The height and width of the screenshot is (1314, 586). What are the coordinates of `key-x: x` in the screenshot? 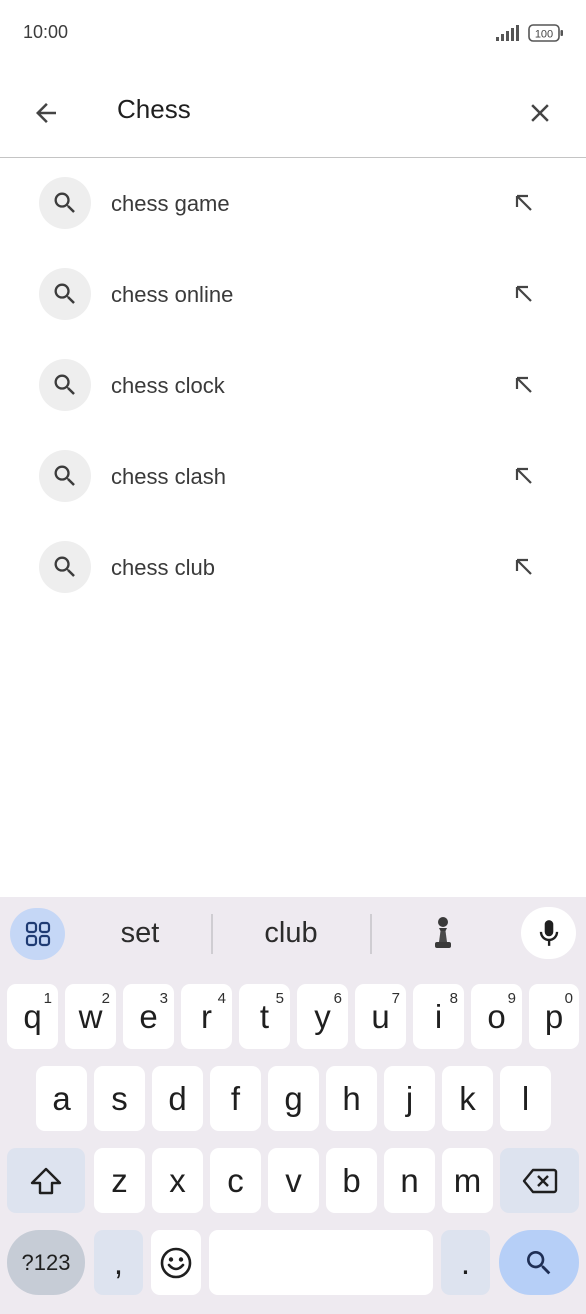 It's located at (177, 1180).